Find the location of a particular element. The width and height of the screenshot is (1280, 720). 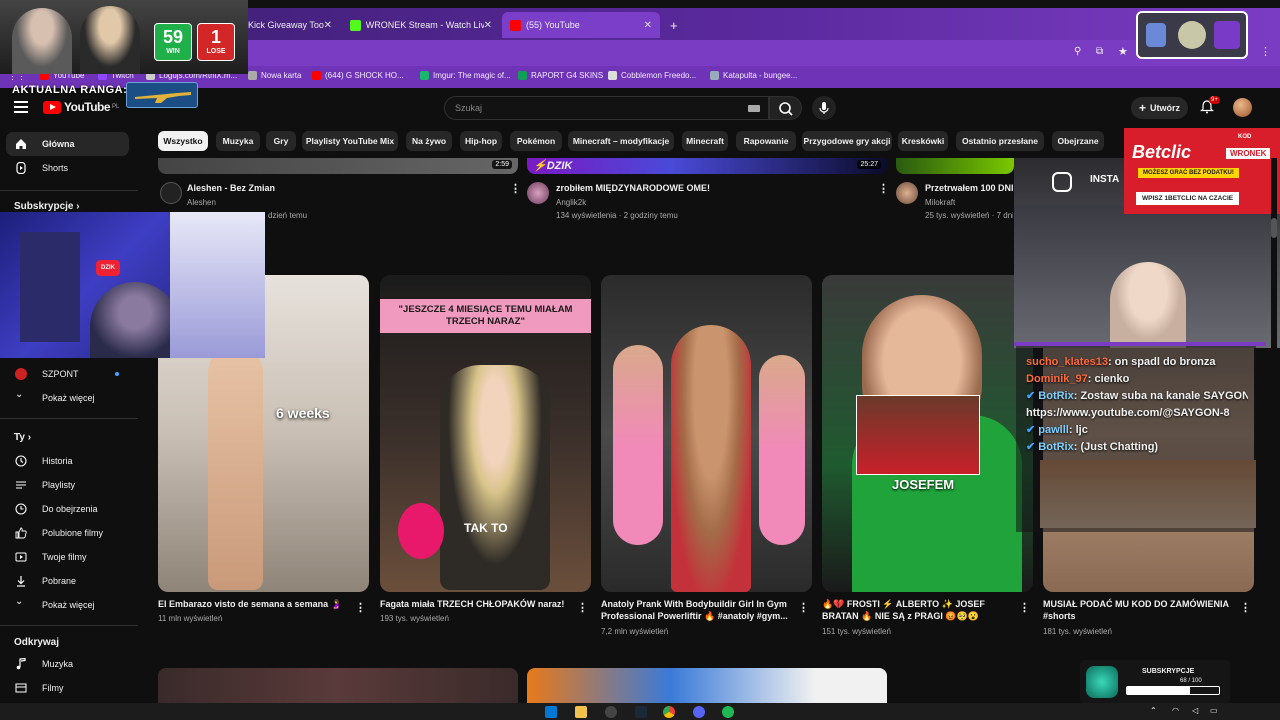

chip-pokemon: Pokémon is located at coordinates (536, 141).